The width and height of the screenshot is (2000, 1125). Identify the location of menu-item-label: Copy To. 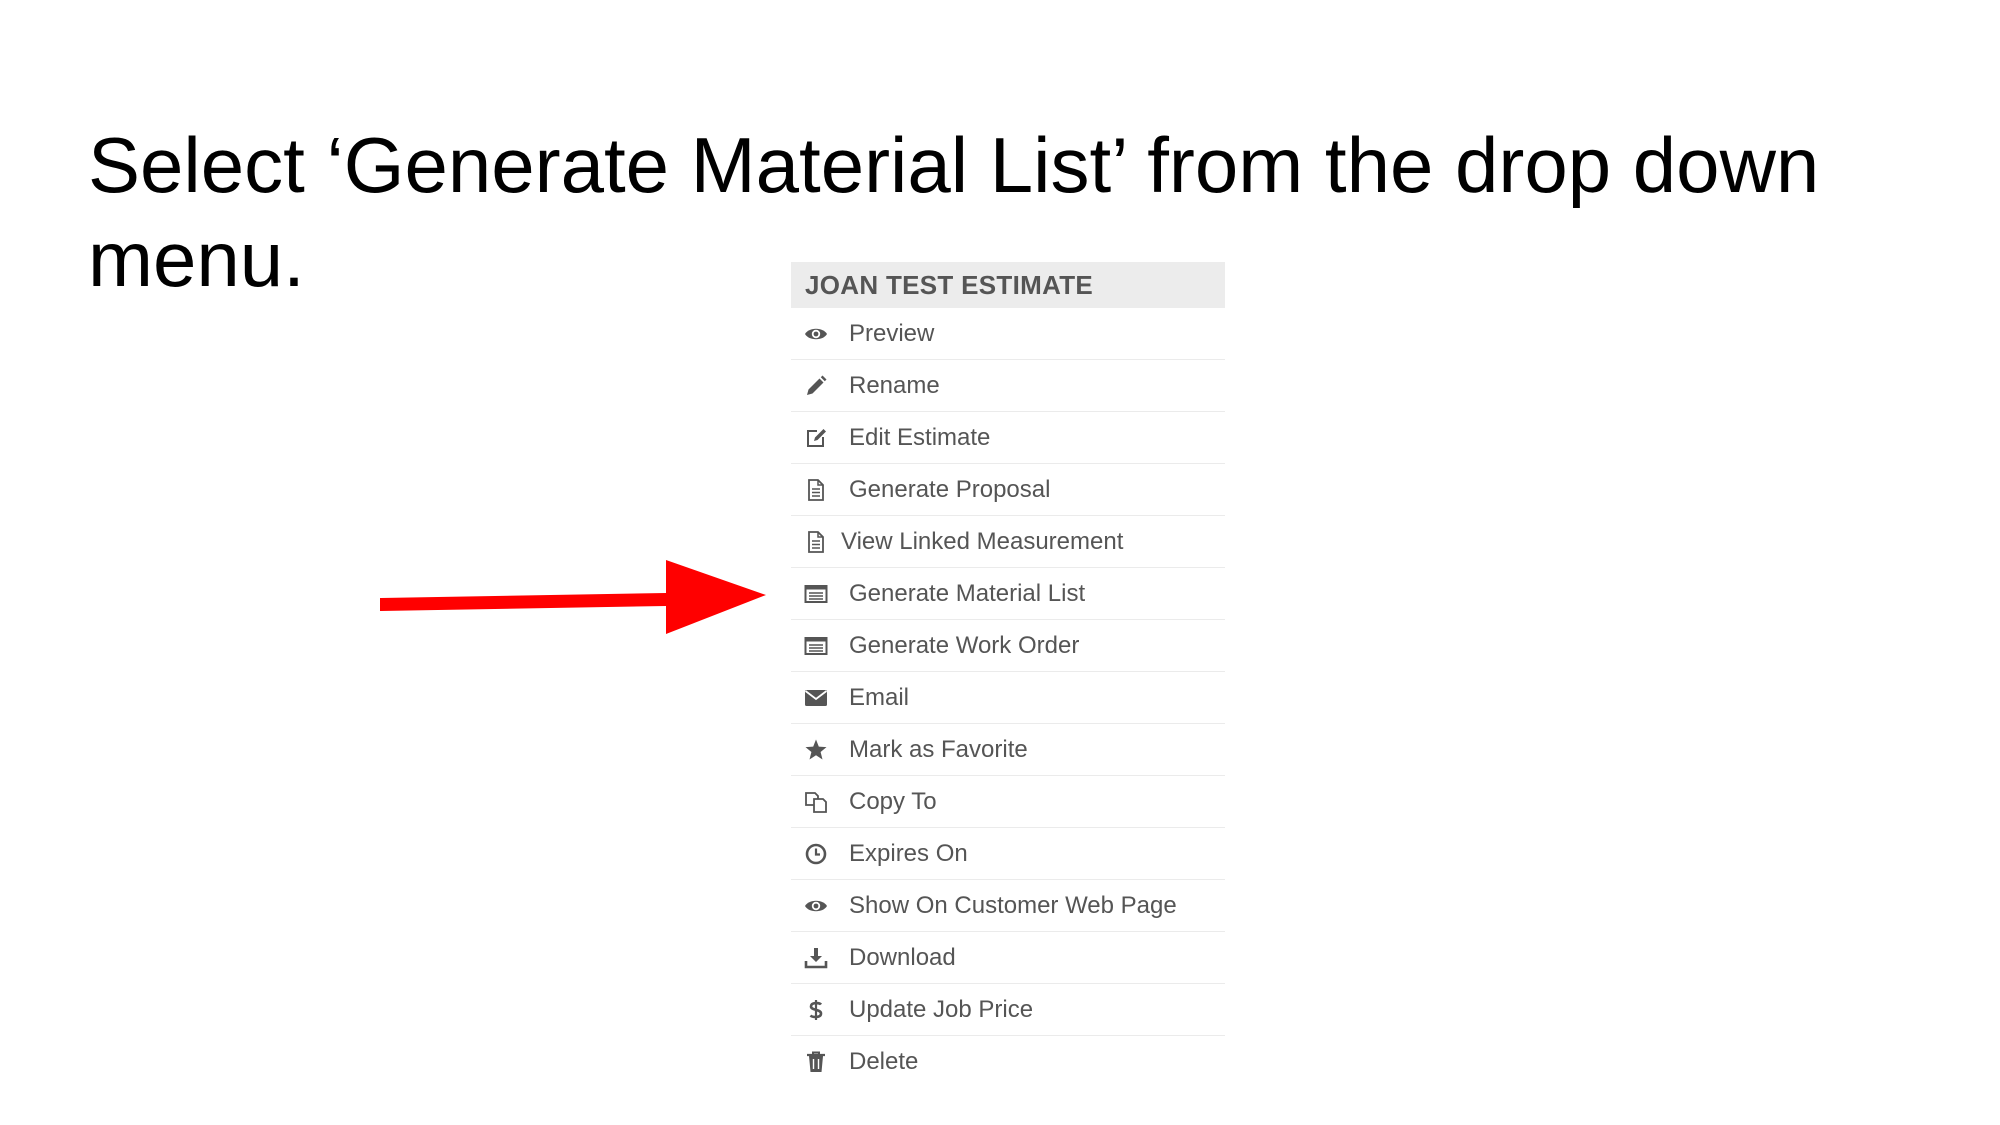
(893, 801).